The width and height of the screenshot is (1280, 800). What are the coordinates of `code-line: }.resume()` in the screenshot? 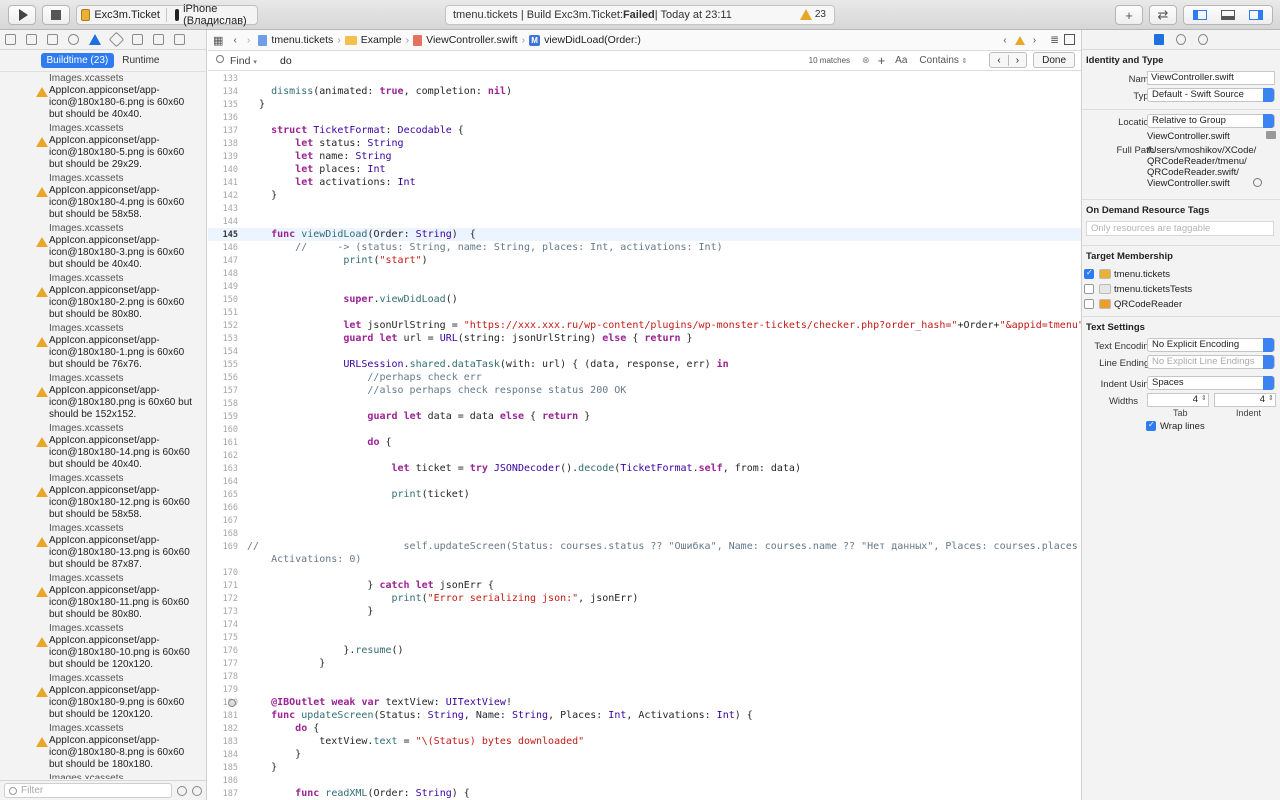 It's located at (325, 650).